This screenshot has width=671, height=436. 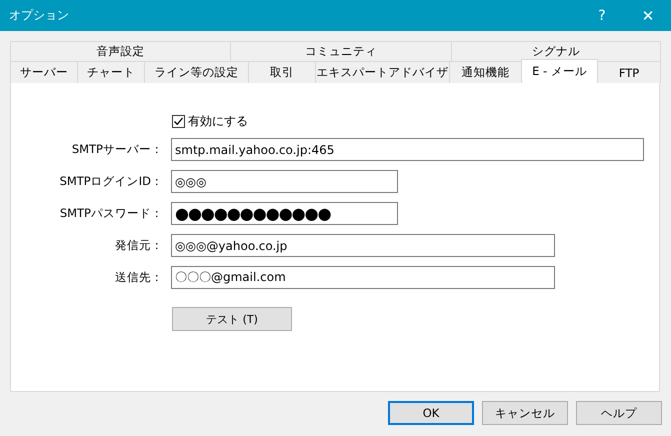 What do you see at coordinates (525, 413) in the screenshot?
I see `dialog-button: キャンセル` at bounding box center [525, 413].